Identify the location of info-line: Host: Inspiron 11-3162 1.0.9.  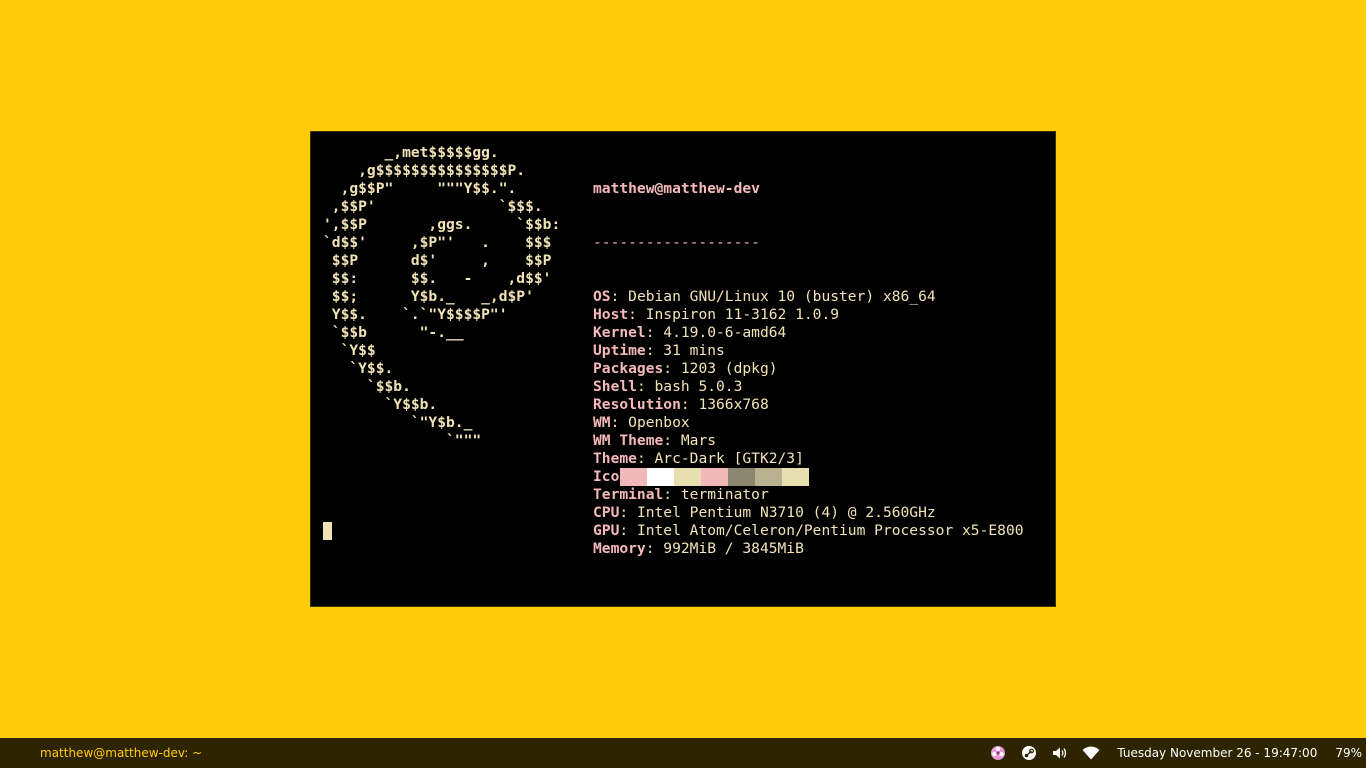
(808, 315).